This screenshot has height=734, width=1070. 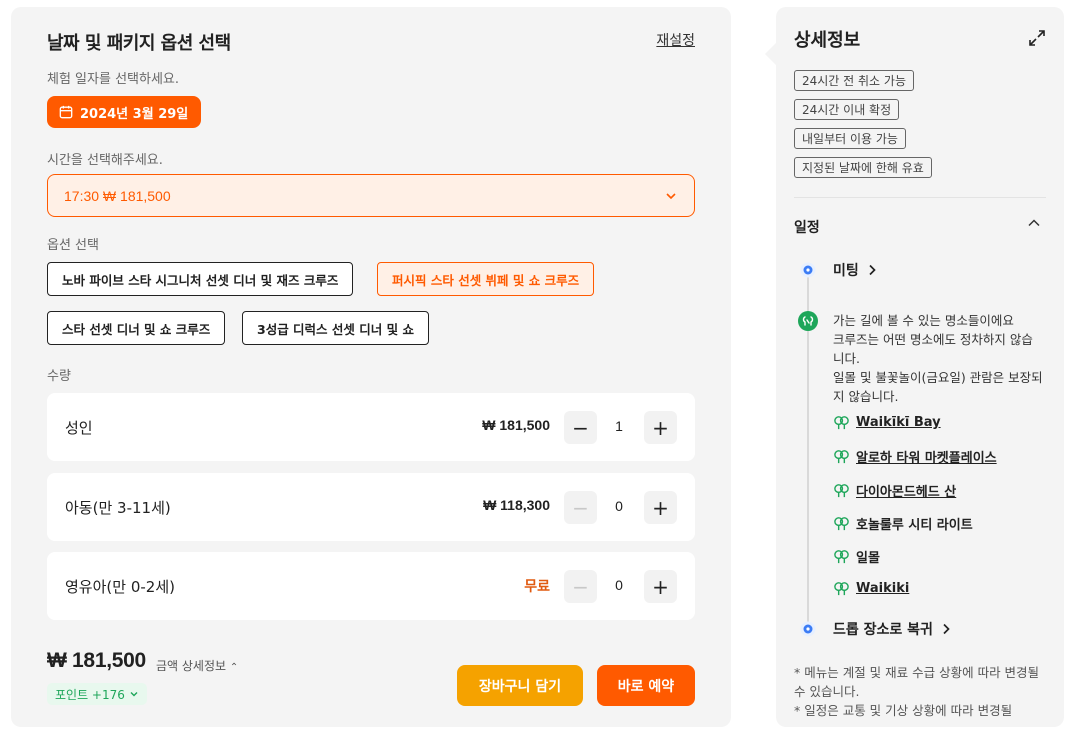 I want to click on place-aloha-tower: 알로하 타워 마켓플레이스, so click(x=915, y=456).